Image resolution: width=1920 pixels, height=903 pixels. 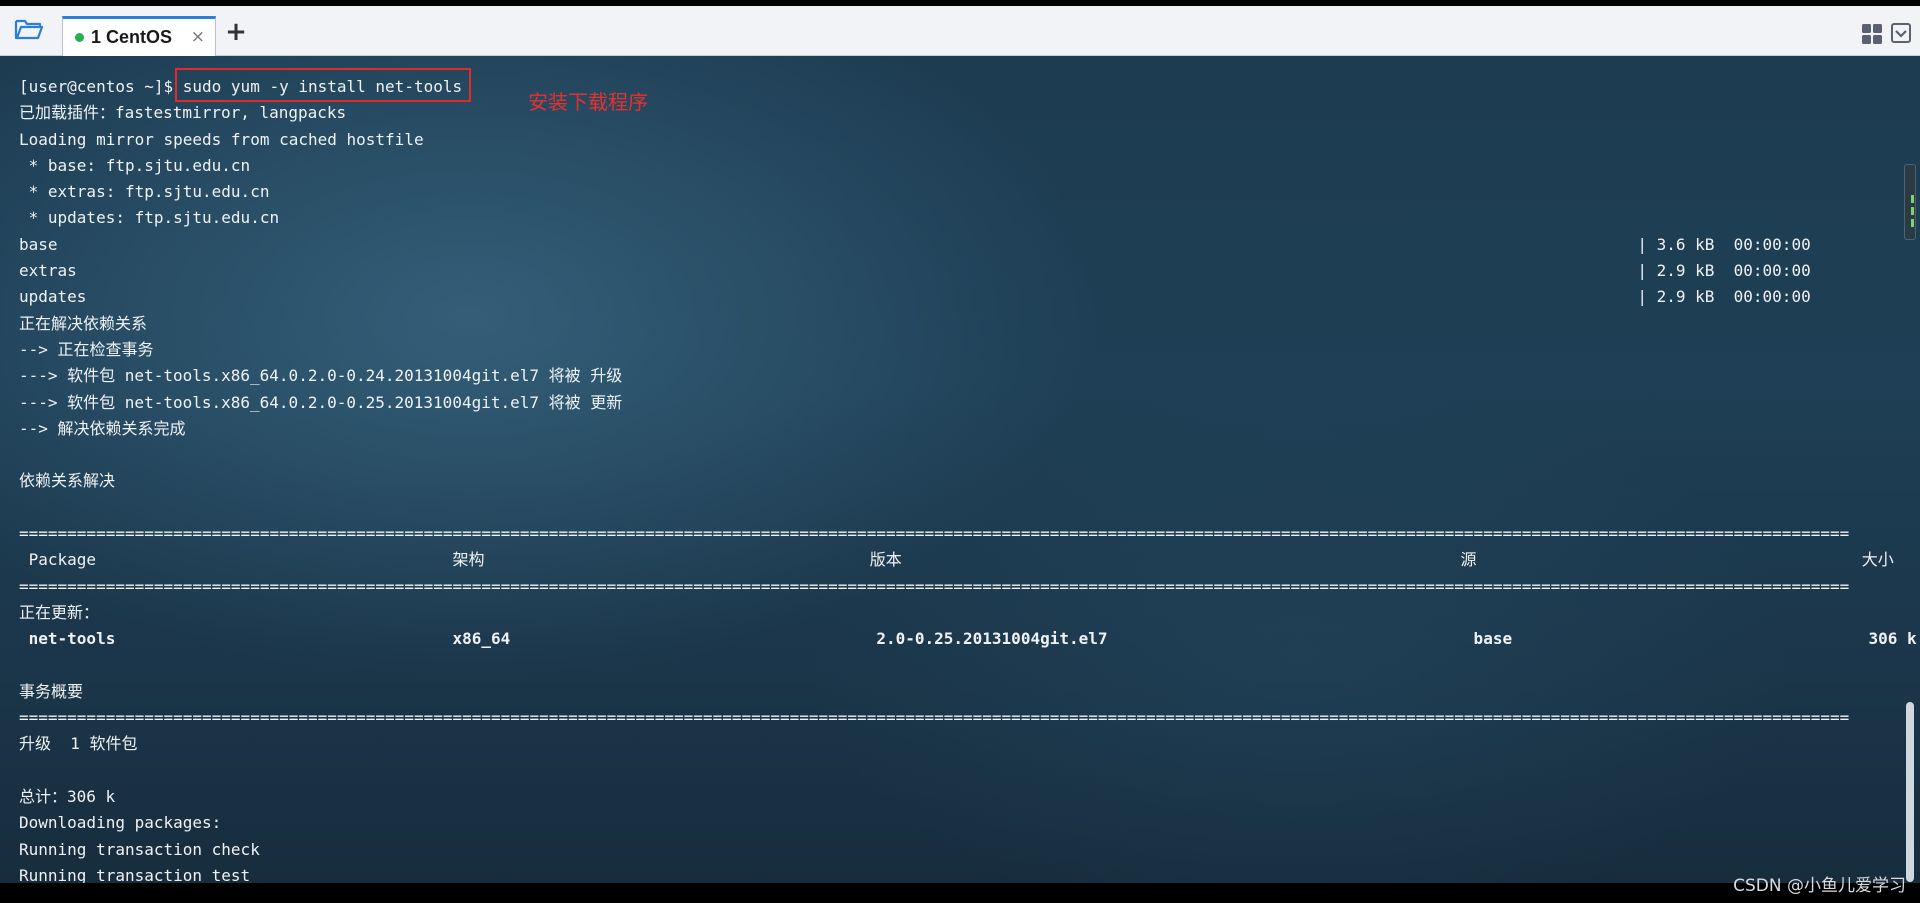 What do you see at coordinates (51, 691) in the screenshot?
I see `terminal-line: 事务概要` at bounding box center [51, 691].